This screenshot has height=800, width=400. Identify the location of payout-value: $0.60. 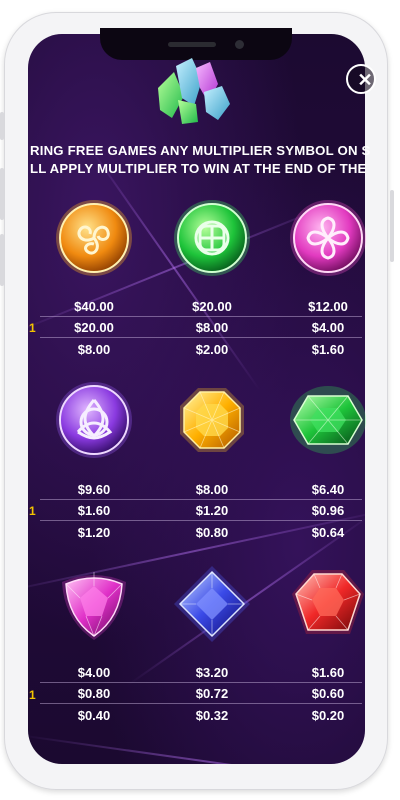
(328, 693).